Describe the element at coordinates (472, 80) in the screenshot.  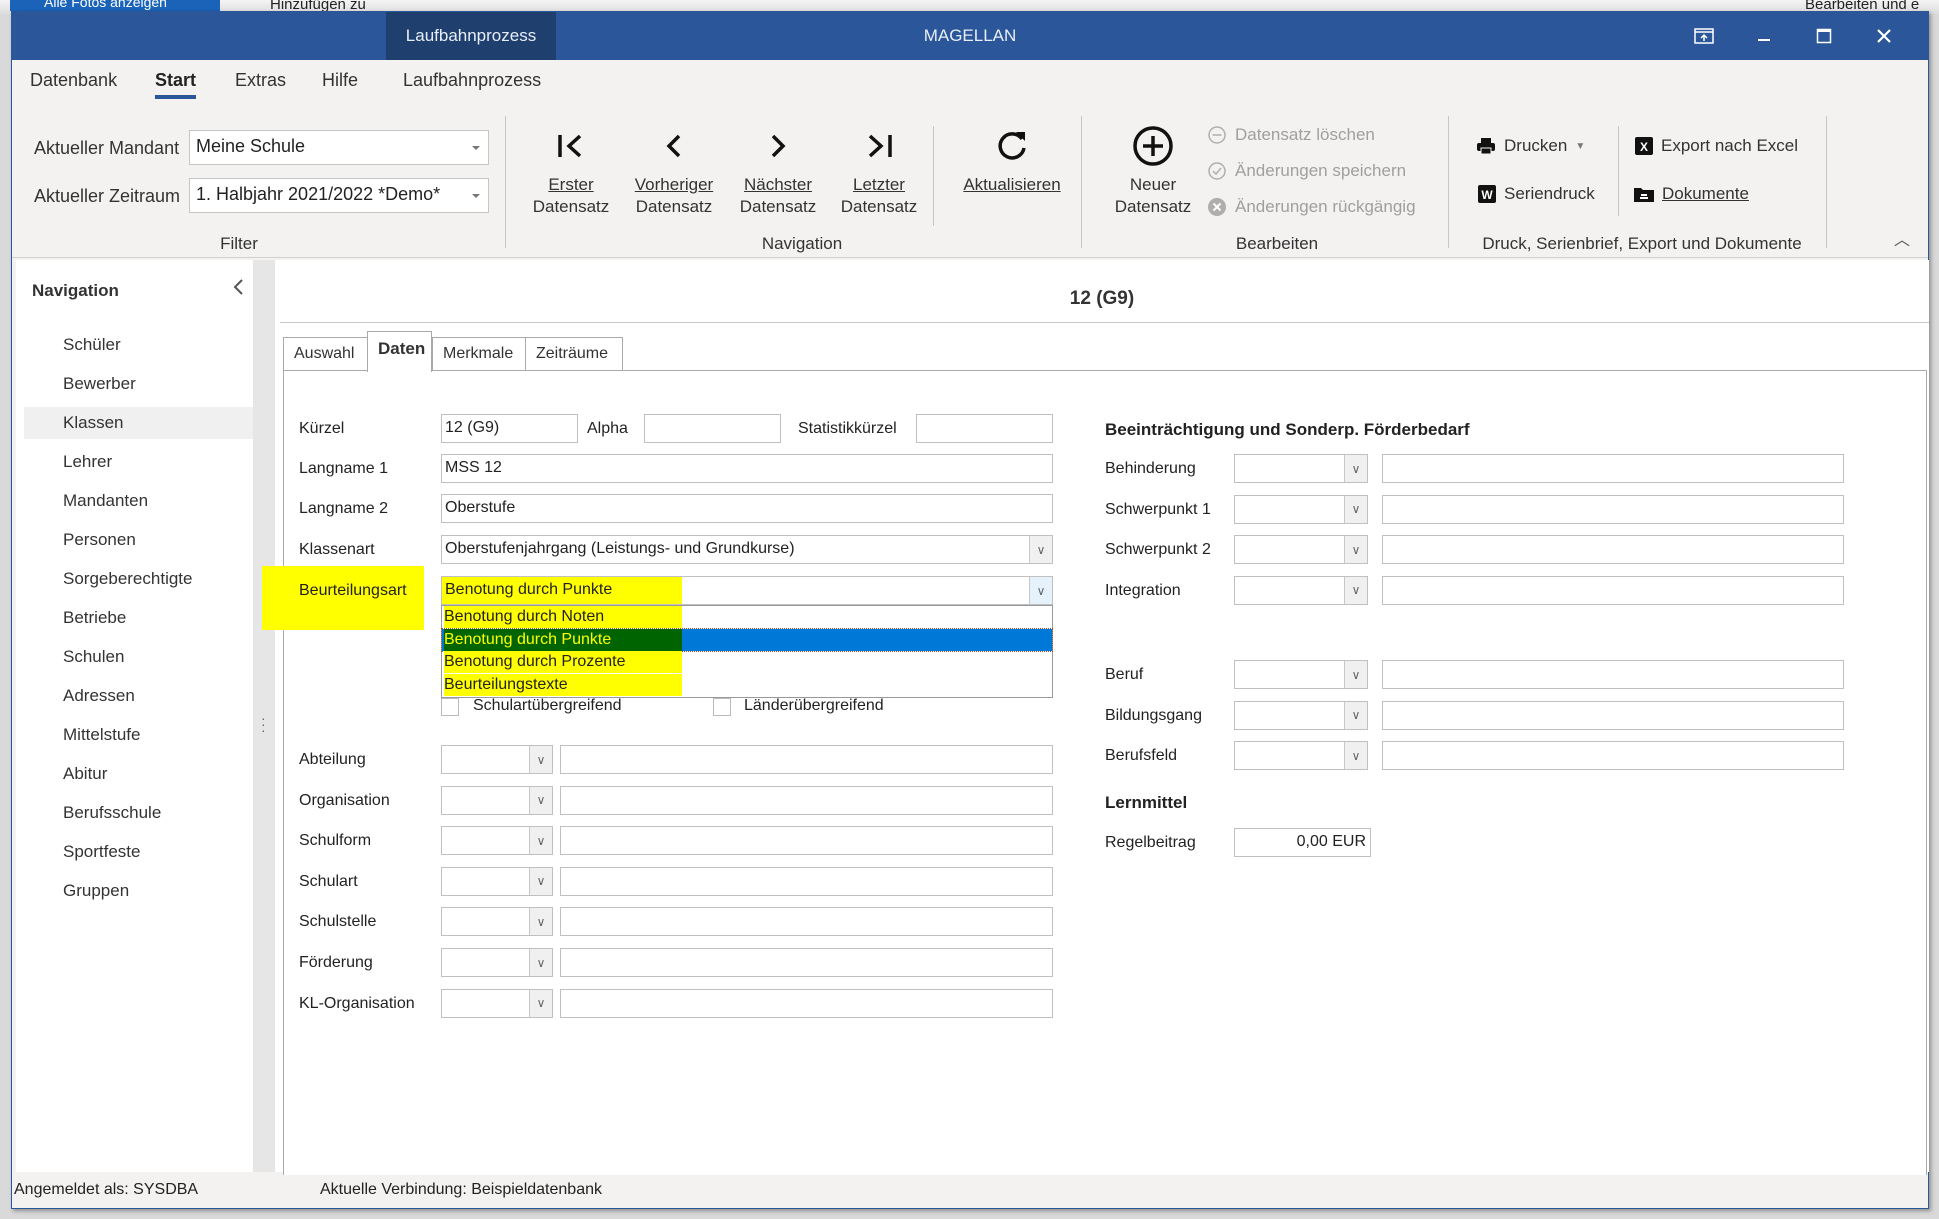
I see `menu-laufbahnprozess: Laufbahnprozess` at that location.